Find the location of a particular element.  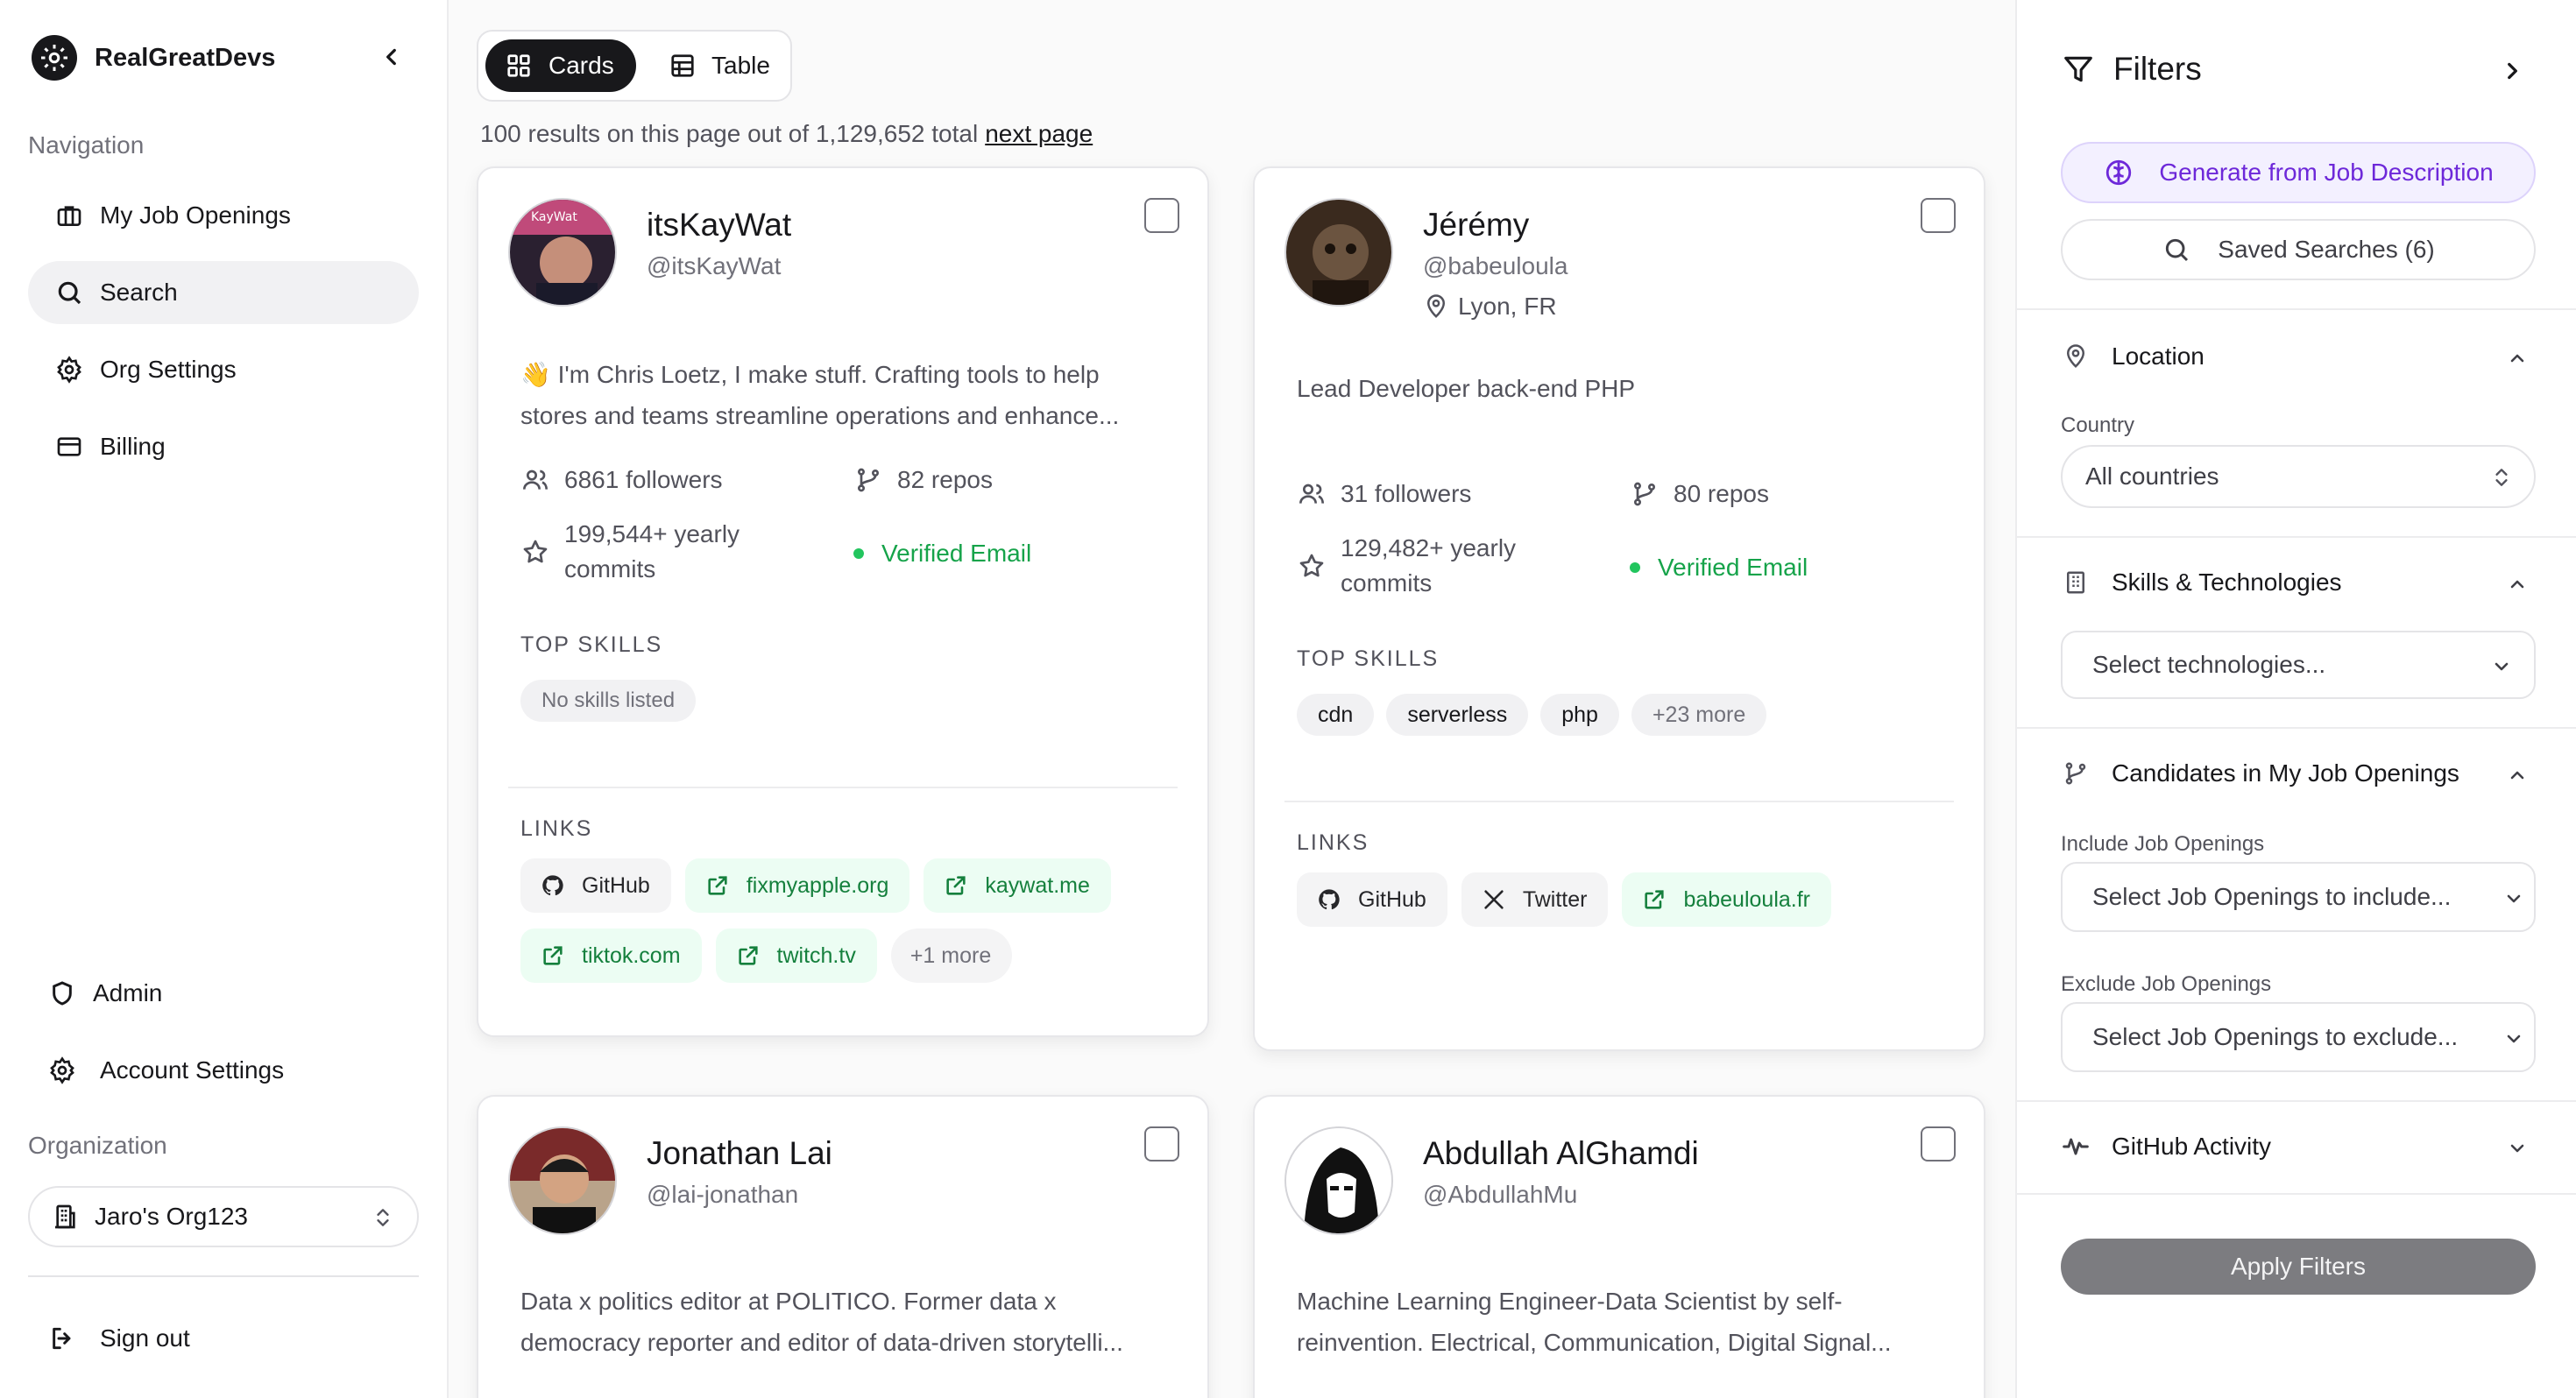

external-link: babeuloula.fr is located at coordinates (1726, 899).